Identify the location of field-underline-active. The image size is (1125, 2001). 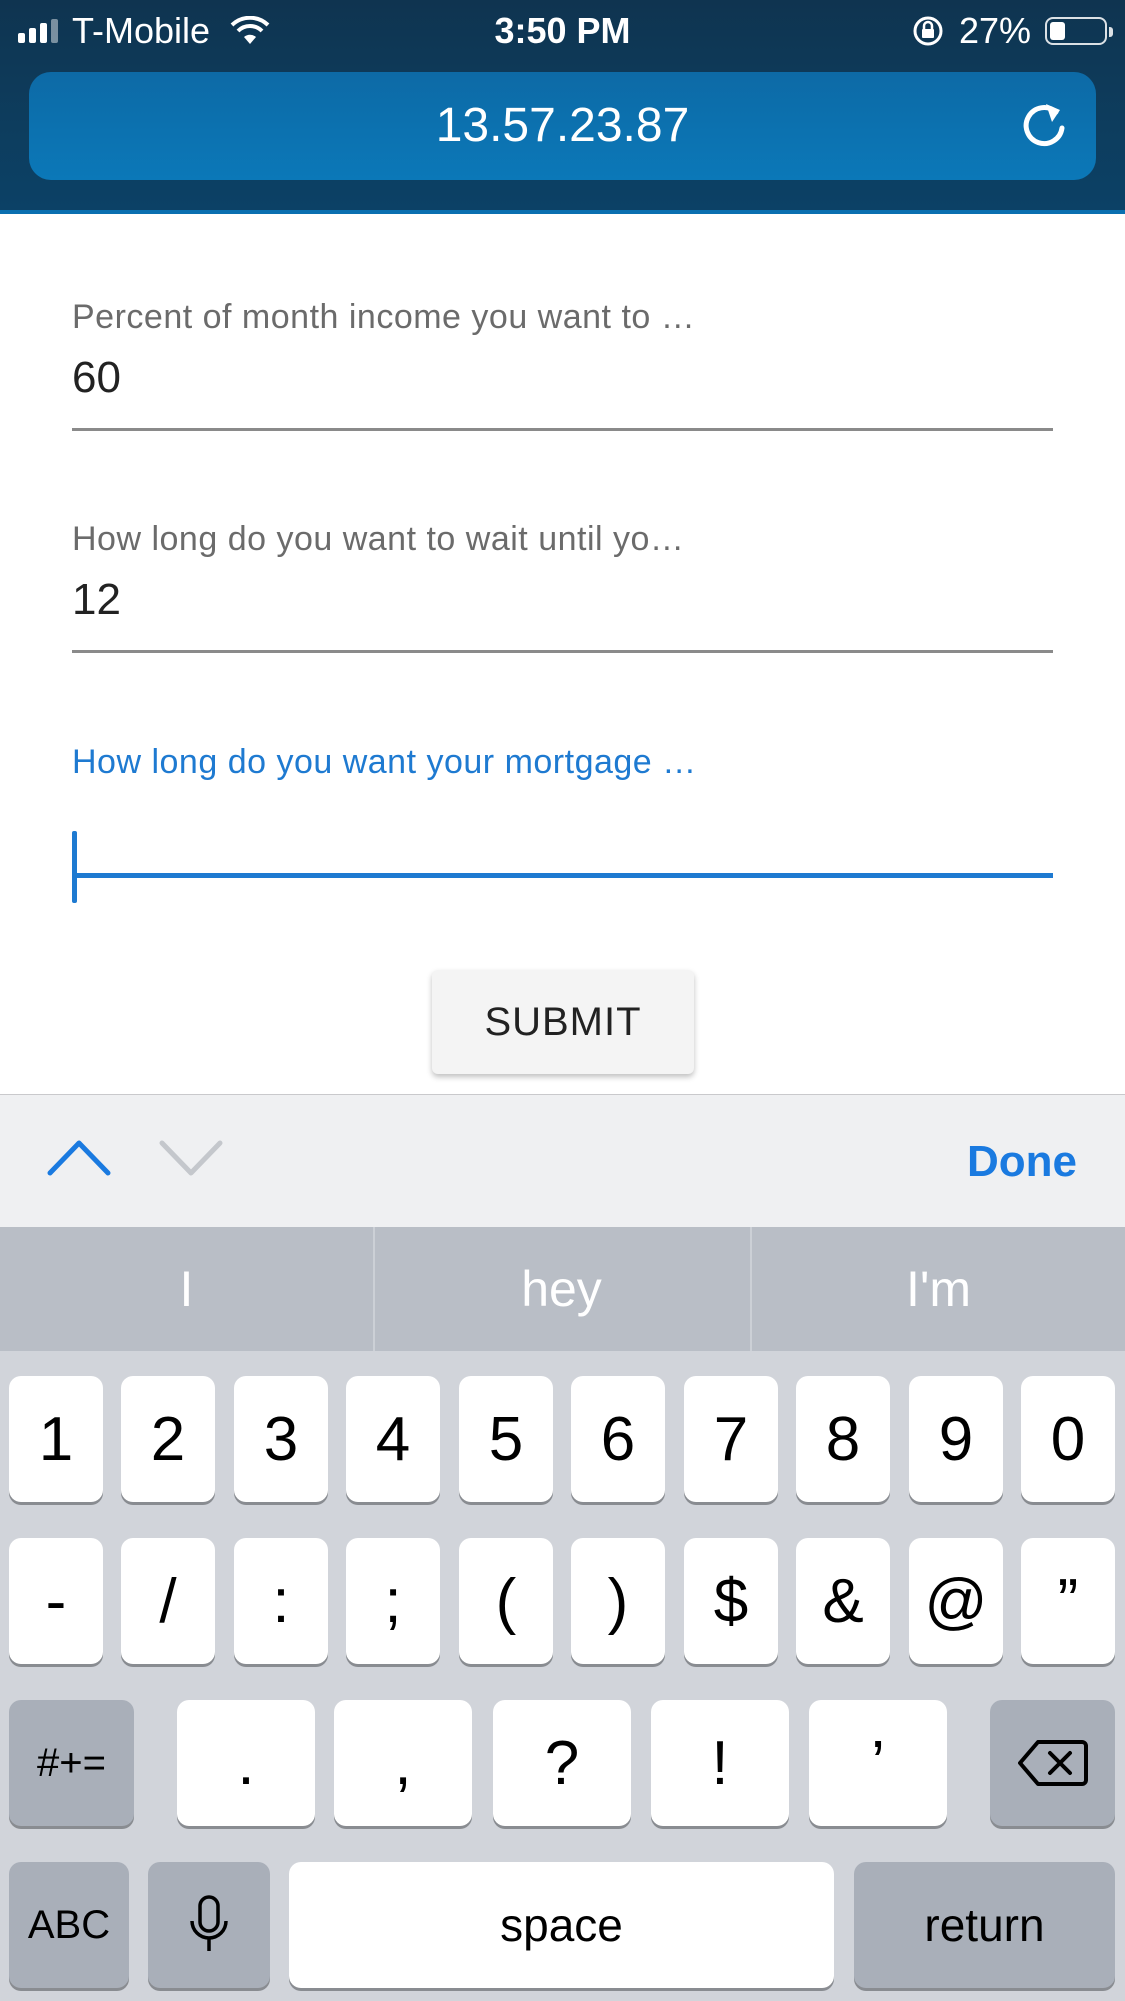
(562, 875).